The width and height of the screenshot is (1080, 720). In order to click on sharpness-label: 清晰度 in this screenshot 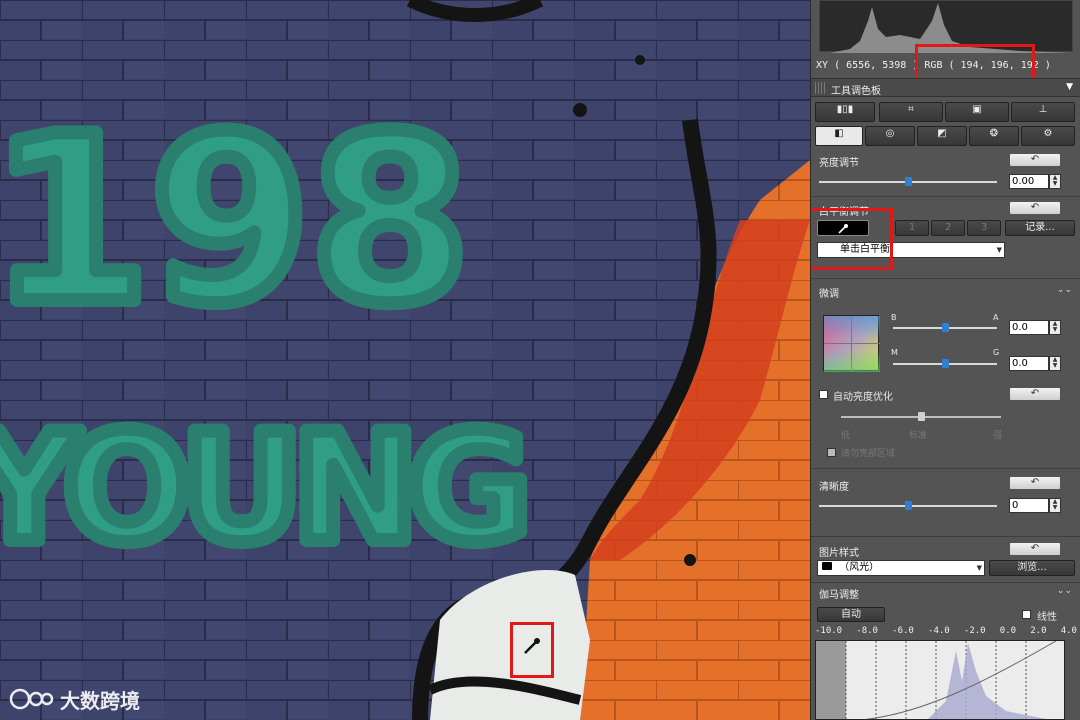, I will do `click(834, 487)`.